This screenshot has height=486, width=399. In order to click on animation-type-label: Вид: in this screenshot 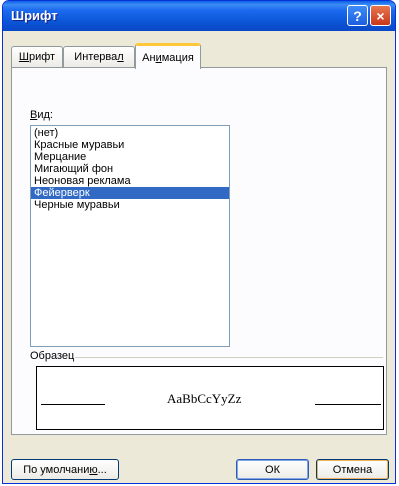, I will do `click(41, 115)`.